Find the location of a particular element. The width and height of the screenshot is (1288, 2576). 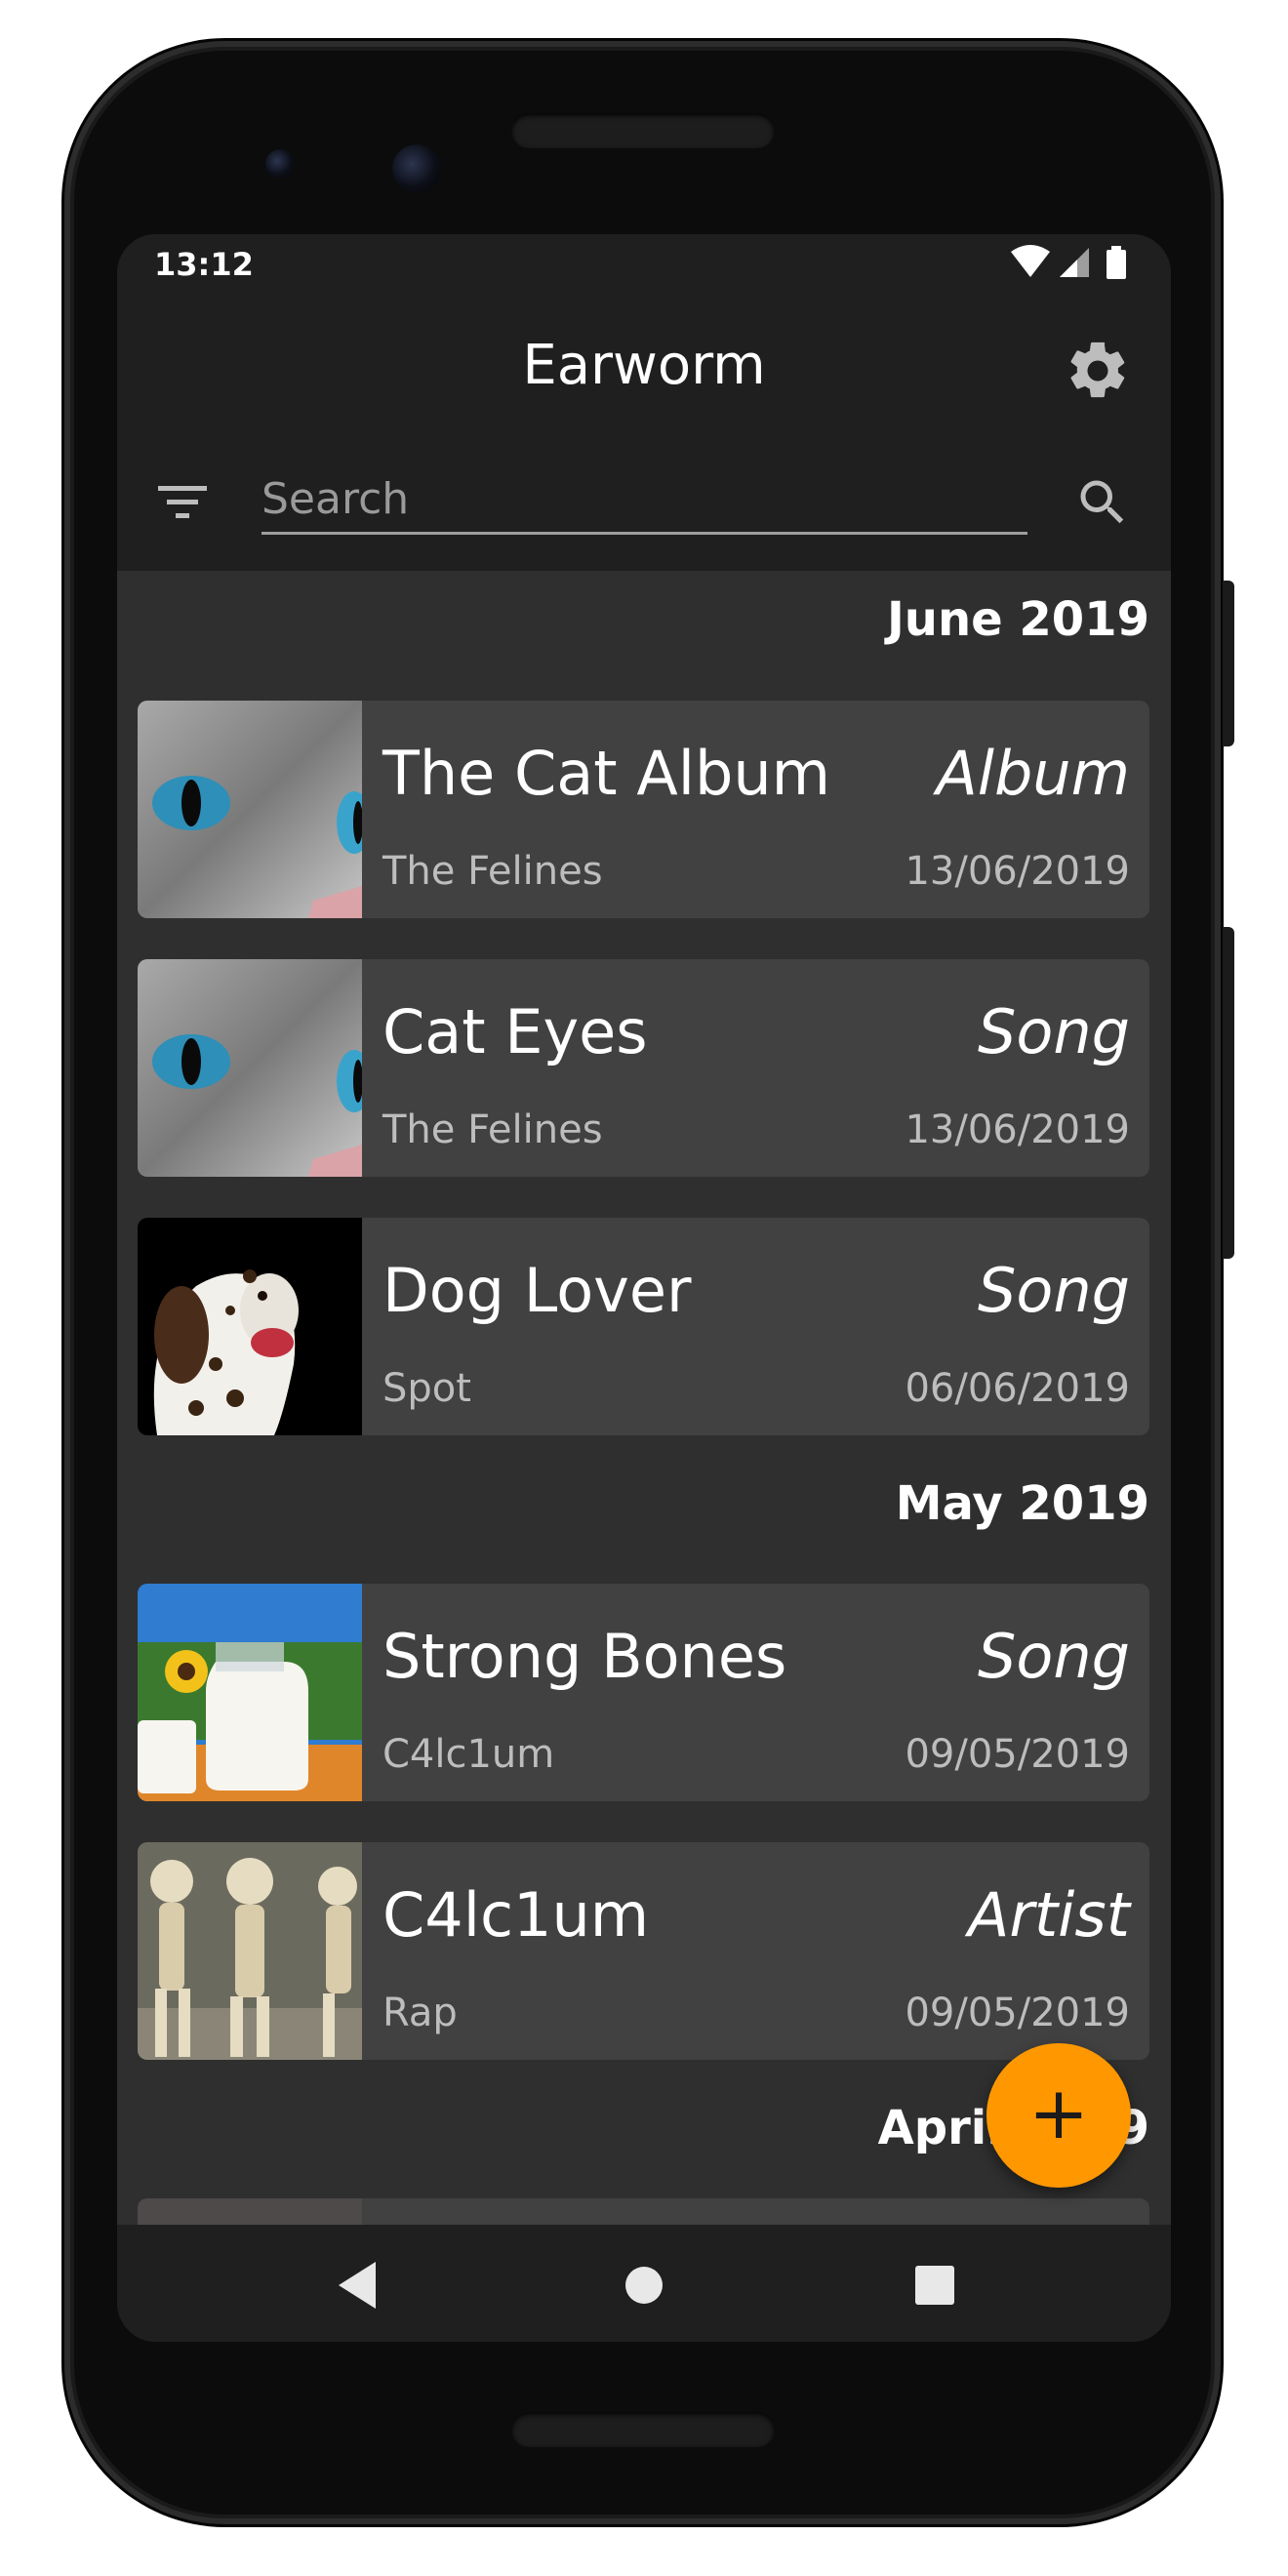

skeletons-photo is located at coordinates (250, 1951).